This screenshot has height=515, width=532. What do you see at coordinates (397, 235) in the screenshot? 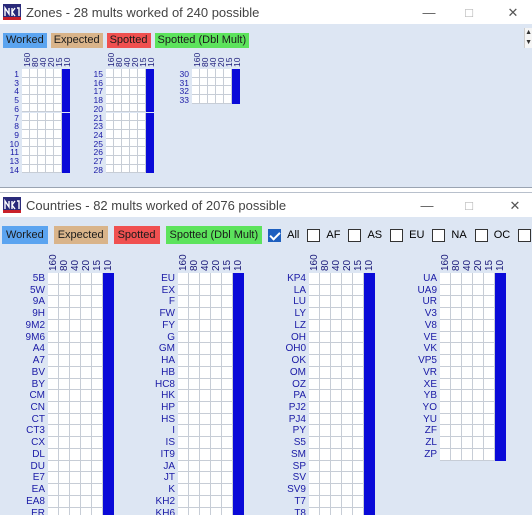
I see `filter-eu-checkbox` at bounding box center [397, 235].